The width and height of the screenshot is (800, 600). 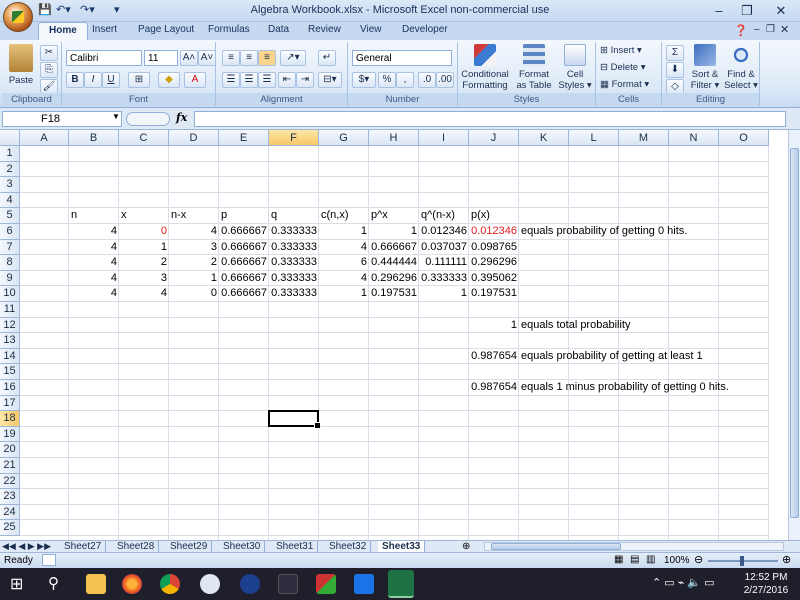 What do you see at coordinates (480, 216) in the screenshot?
I see `cell-j5: p(x)` at bounding box center [480, 216].